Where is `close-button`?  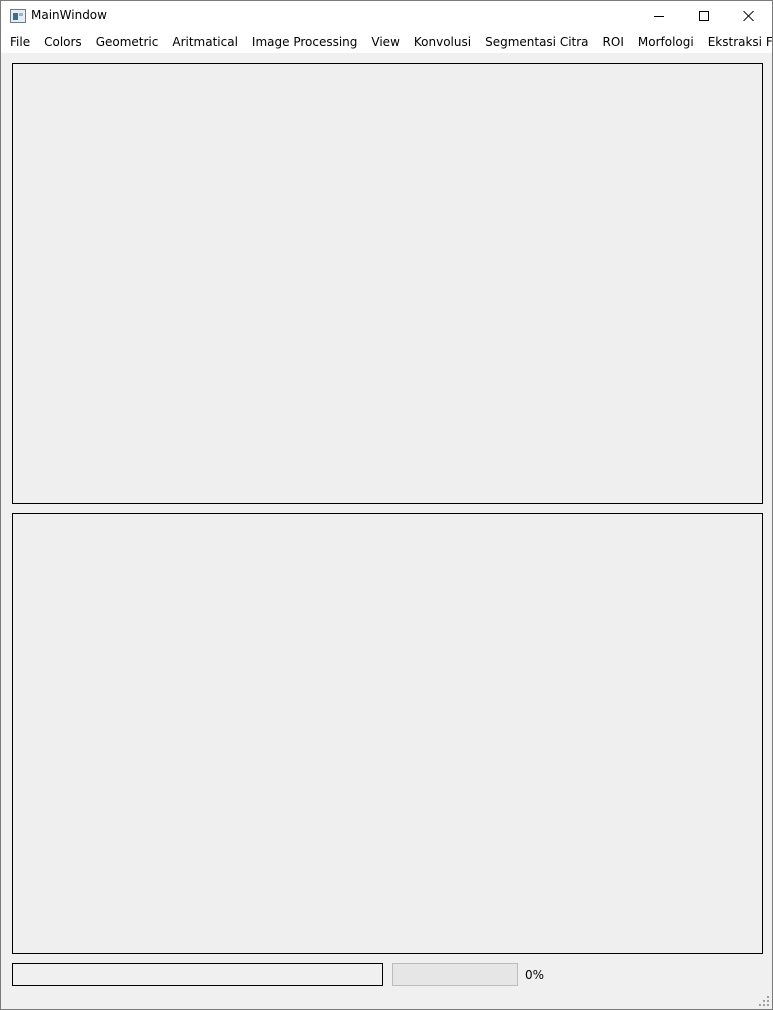 close-button is located at coordinates (749, 16).